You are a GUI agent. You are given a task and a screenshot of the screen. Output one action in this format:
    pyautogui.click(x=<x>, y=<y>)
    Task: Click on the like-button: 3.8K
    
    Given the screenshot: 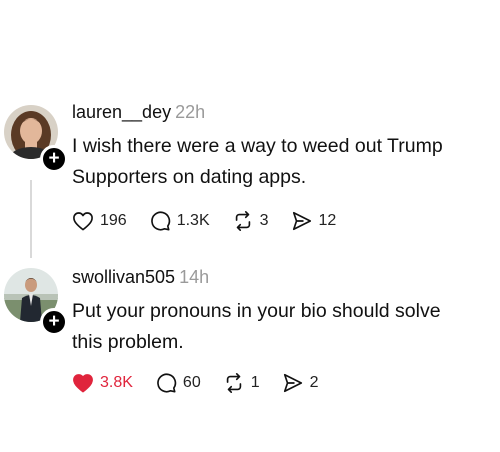 What is the action you would take?
    pyautogui.click(x=102, y=383)
    